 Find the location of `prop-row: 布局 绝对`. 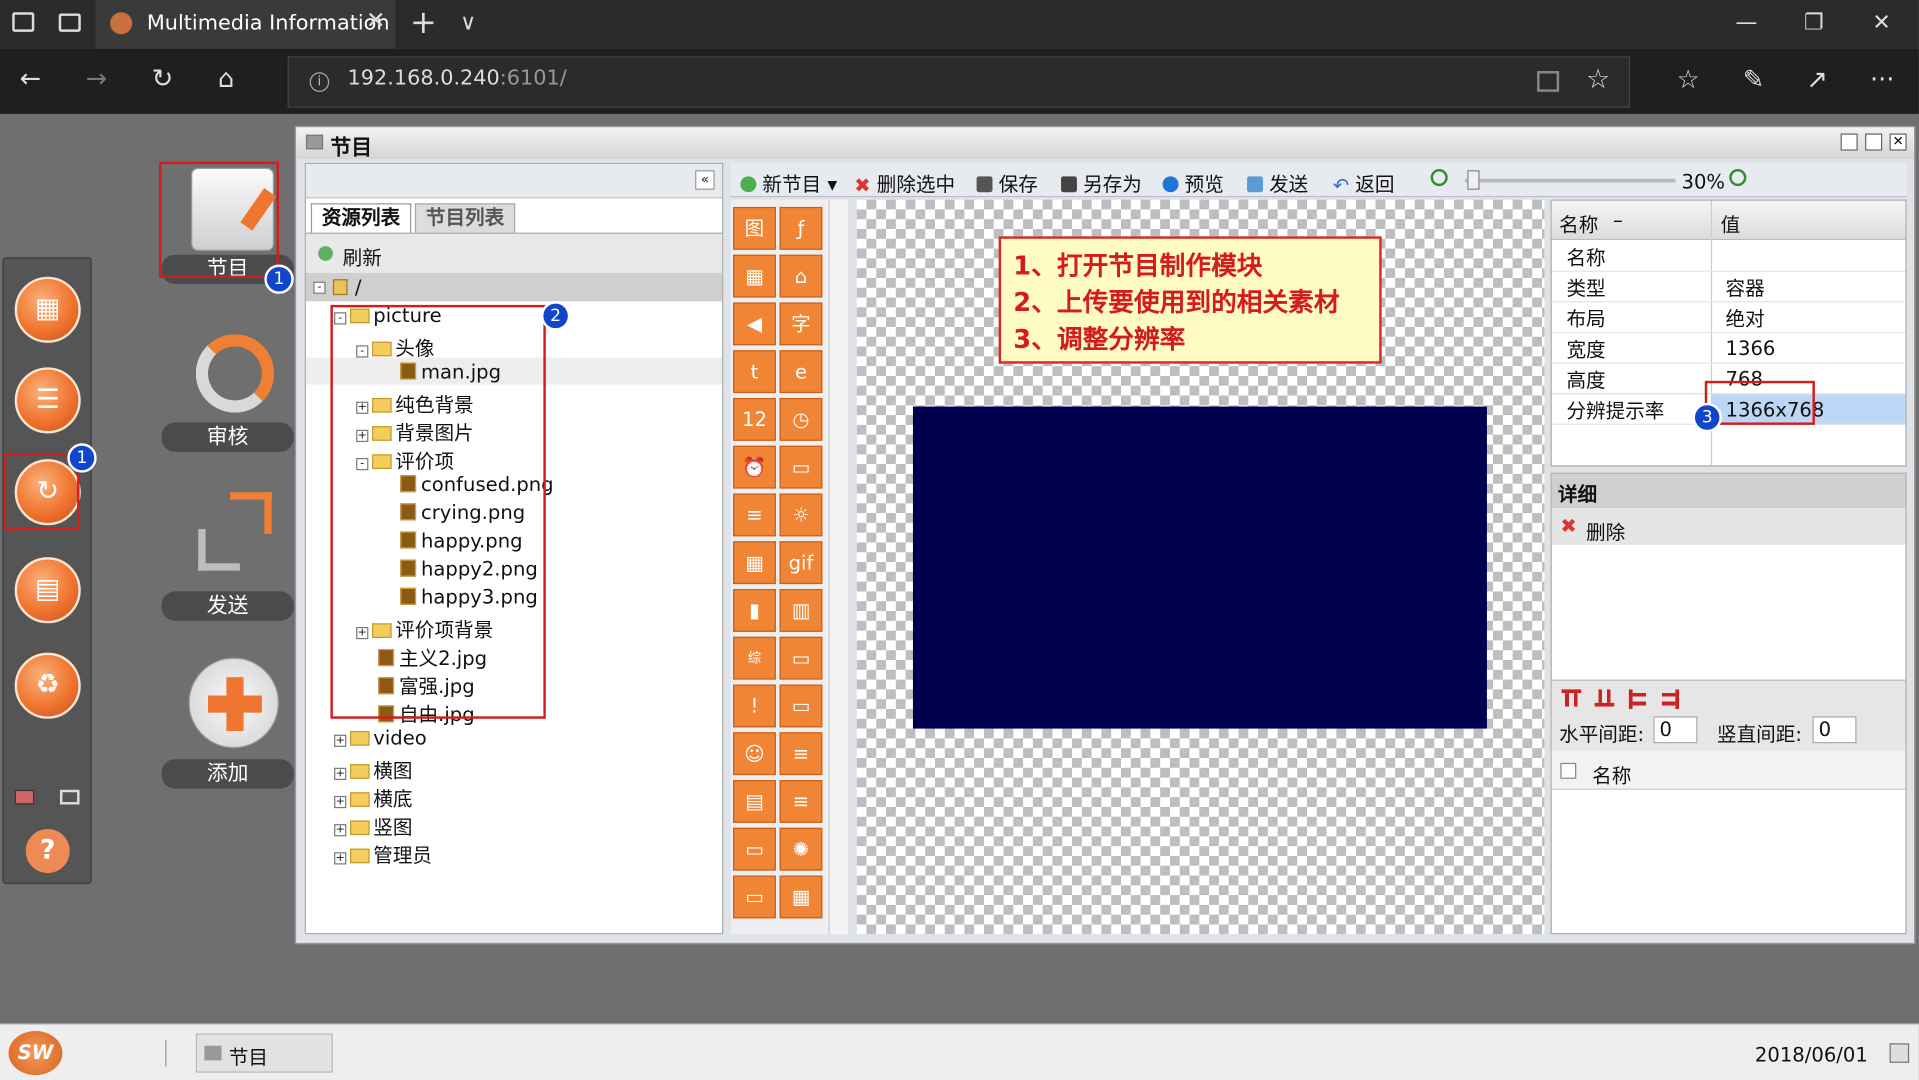

prop-row: 布局 绝对 is located at coordinates (1728, 317).